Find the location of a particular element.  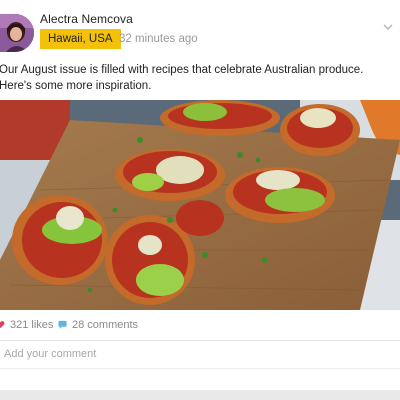

chevron-down-icon is located at coordinates (388, 27).